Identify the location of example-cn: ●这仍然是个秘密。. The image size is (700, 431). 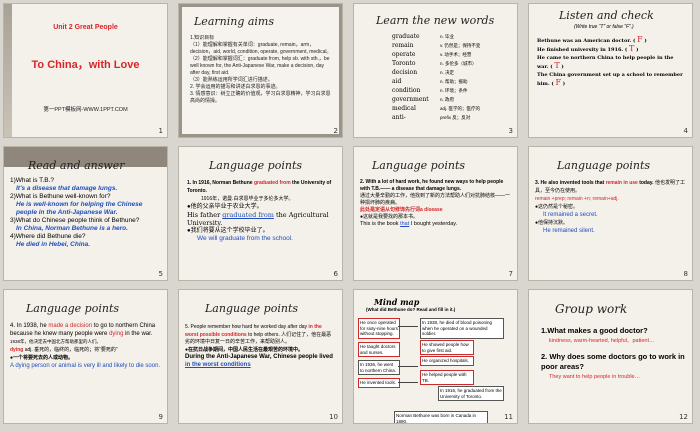
(557, 207).